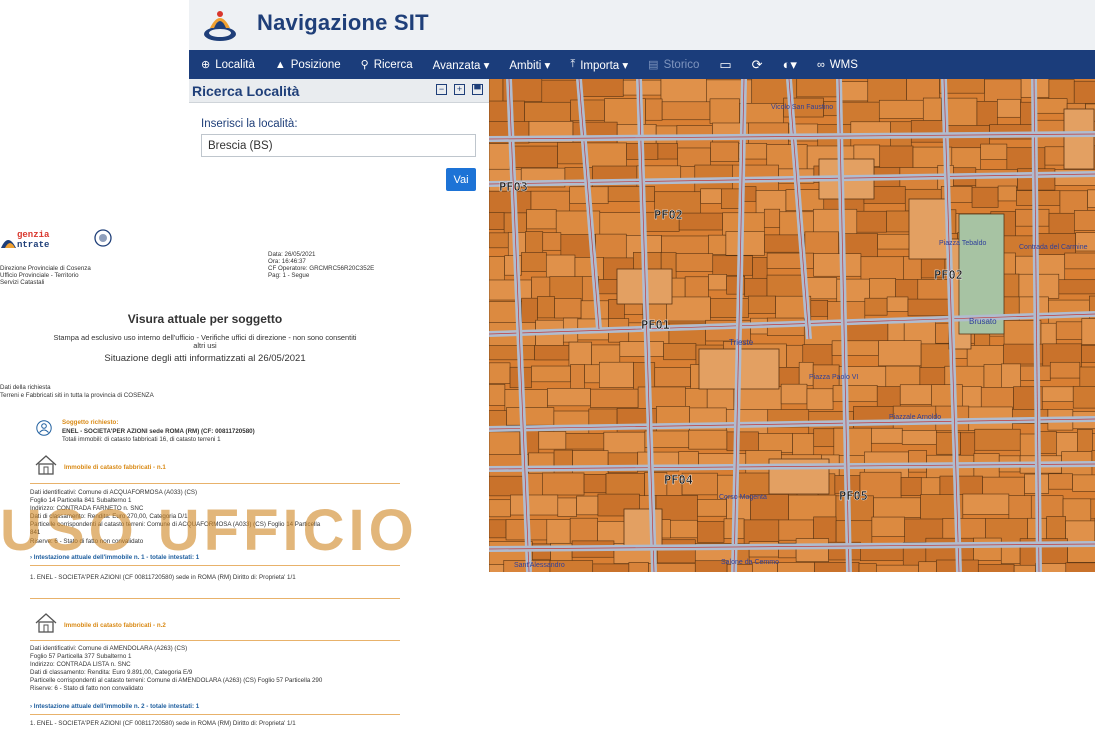 This screenshot has width=1095, height=752. What do you see at coordinates (209, 530) in the screenshot?
I see `uso-ufficio-watermark: USO UFFICIO` at bounding box center [209, 530].